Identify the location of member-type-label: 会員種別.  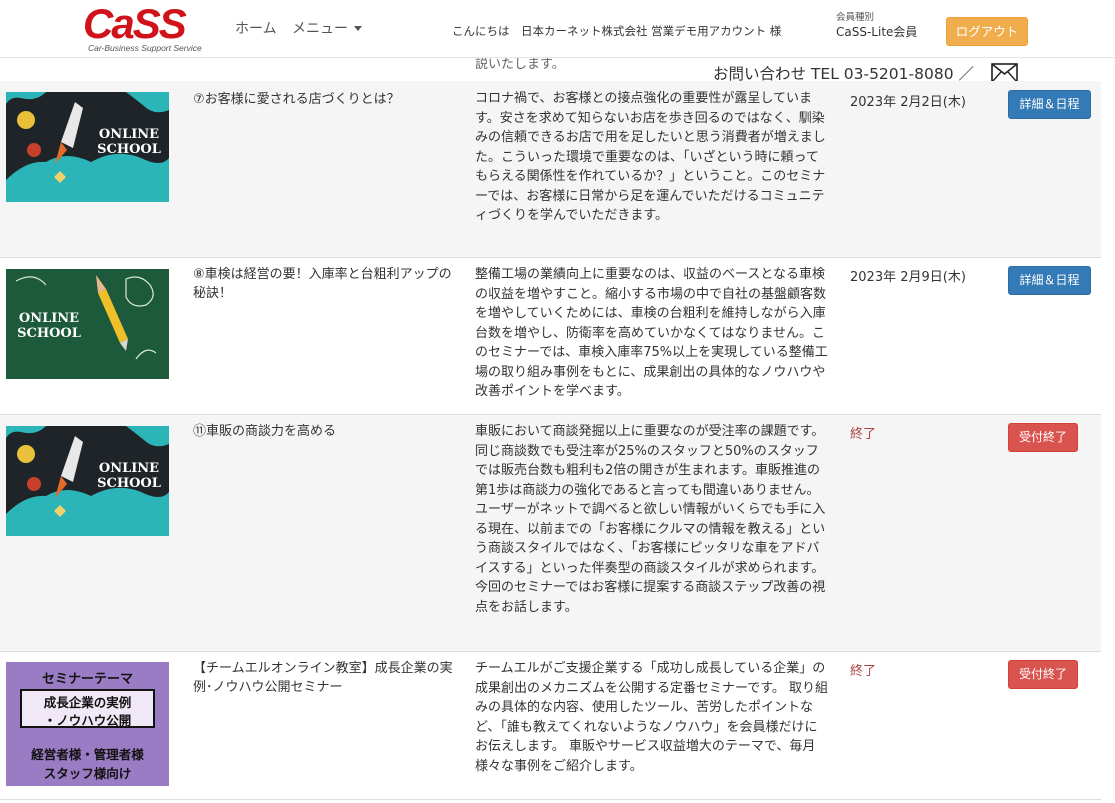
(855, 17).